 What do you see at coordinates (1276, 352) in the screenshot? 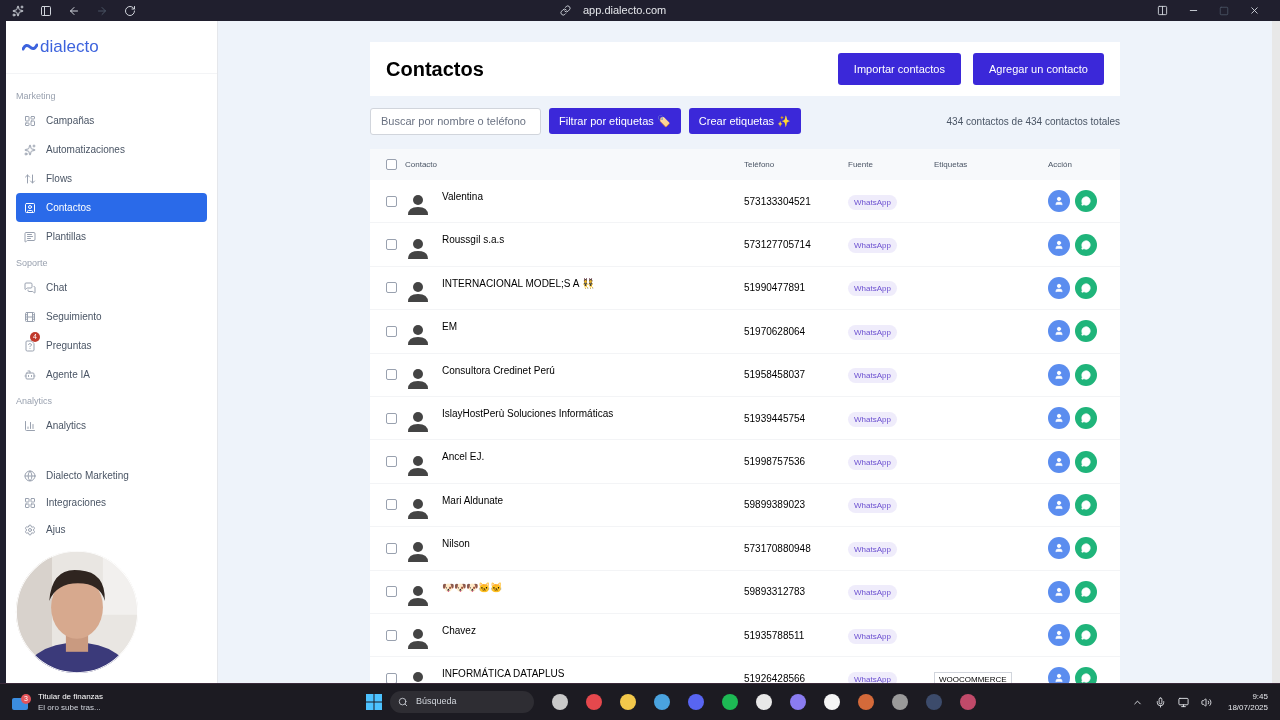
I see `scrollbar` at bounding box center [1276, 352].